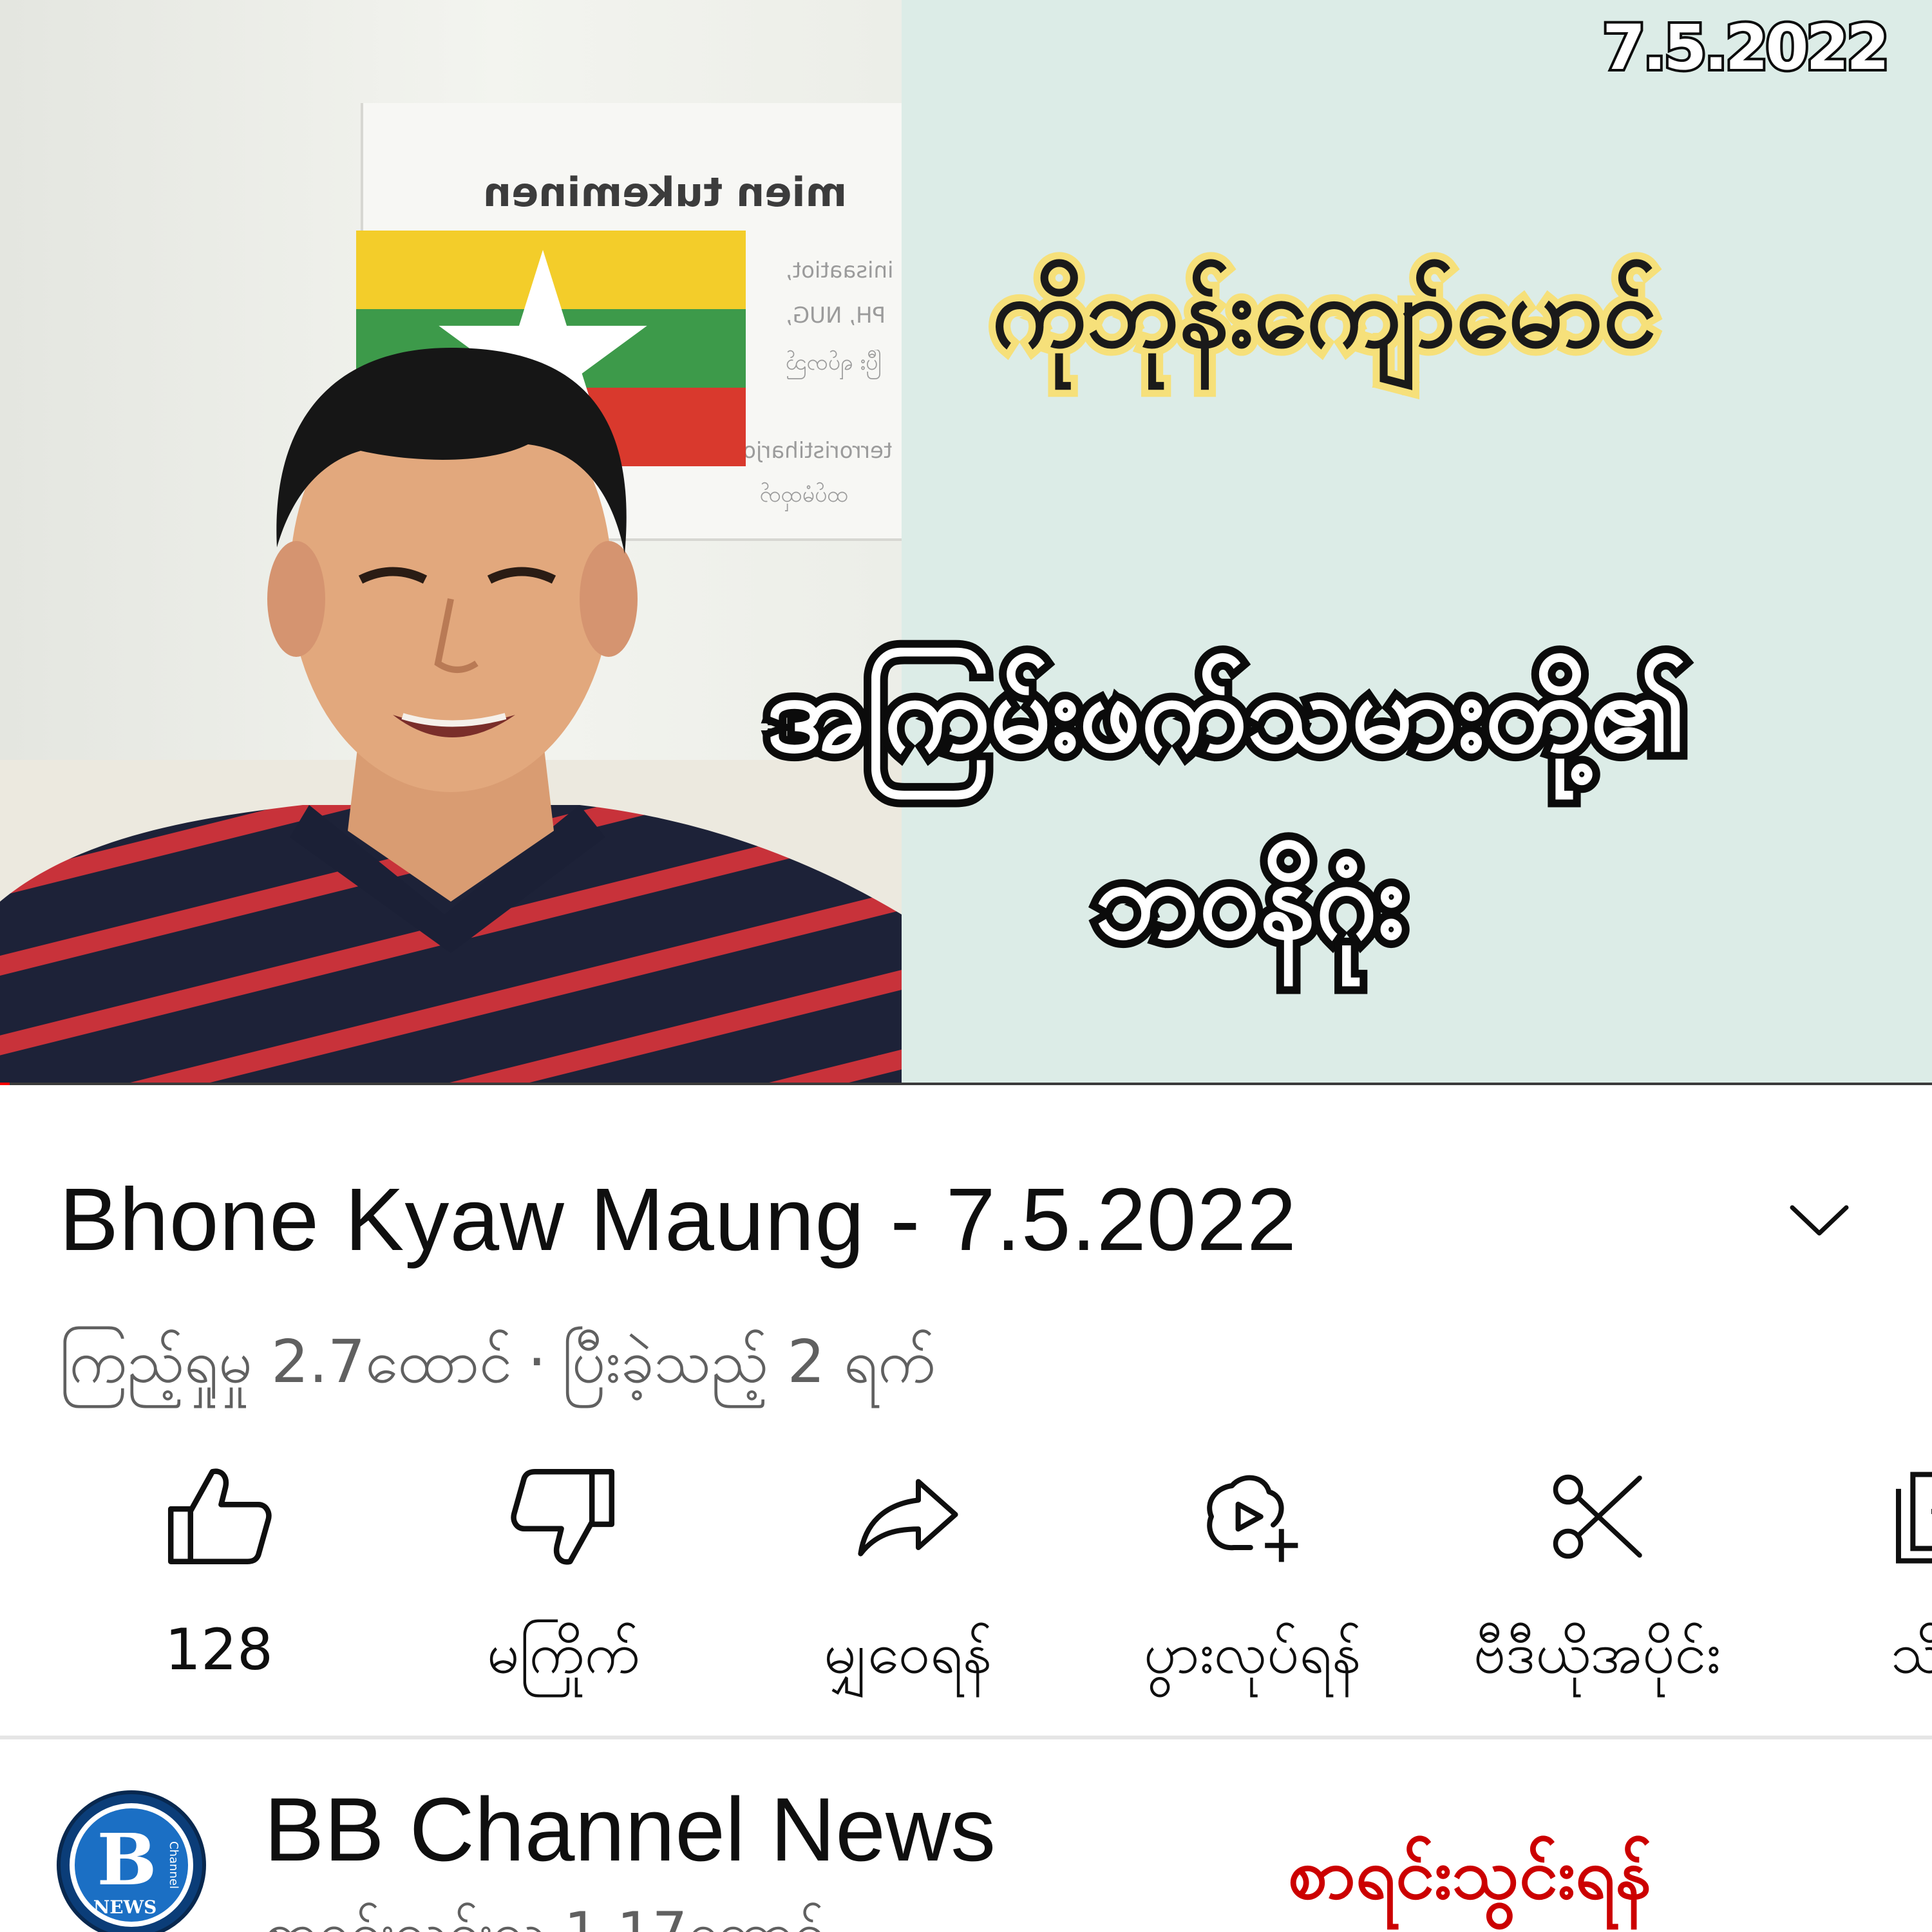  I want to click on channel-name: BB Channel News, so click(630, 1830).